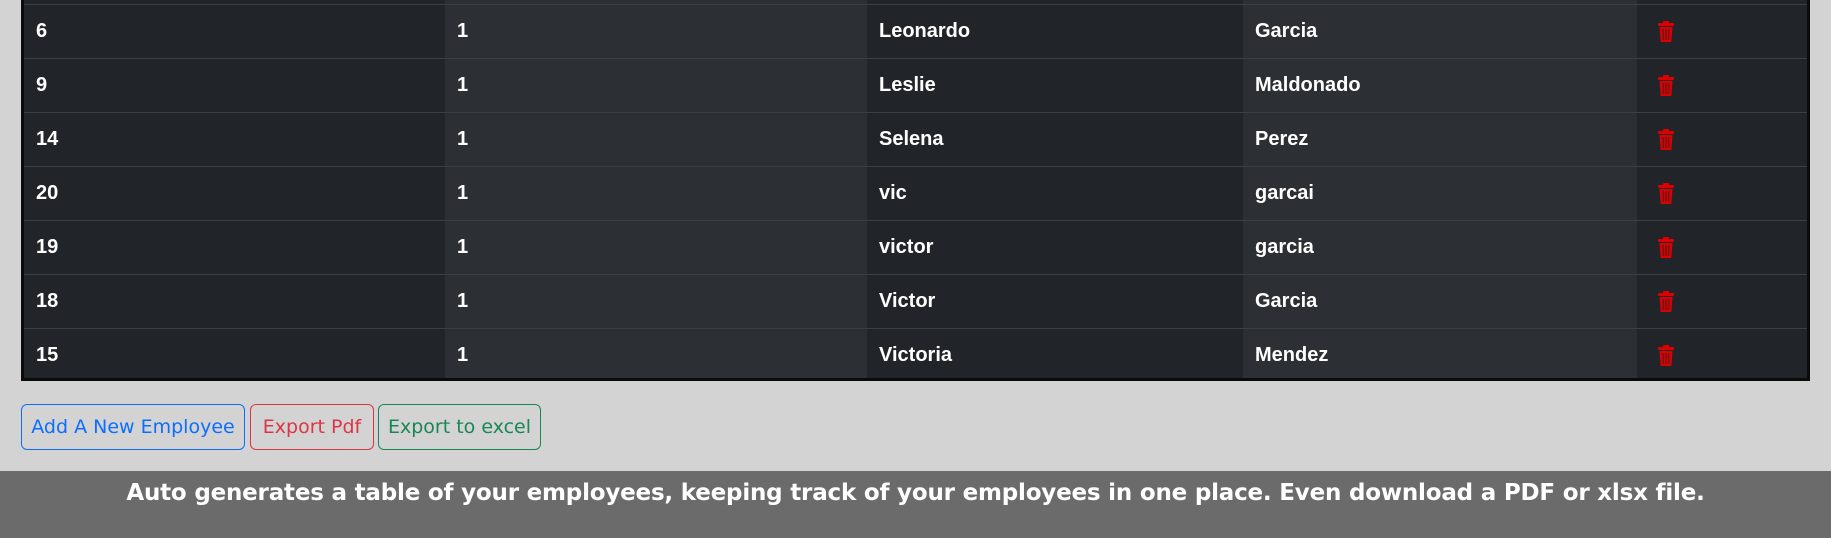 This screenshot has width=1831, height=538. Describe the element at coordinates (1055, 31) in the screenshot. I see `cell-first-name: Leonardo` at that location.